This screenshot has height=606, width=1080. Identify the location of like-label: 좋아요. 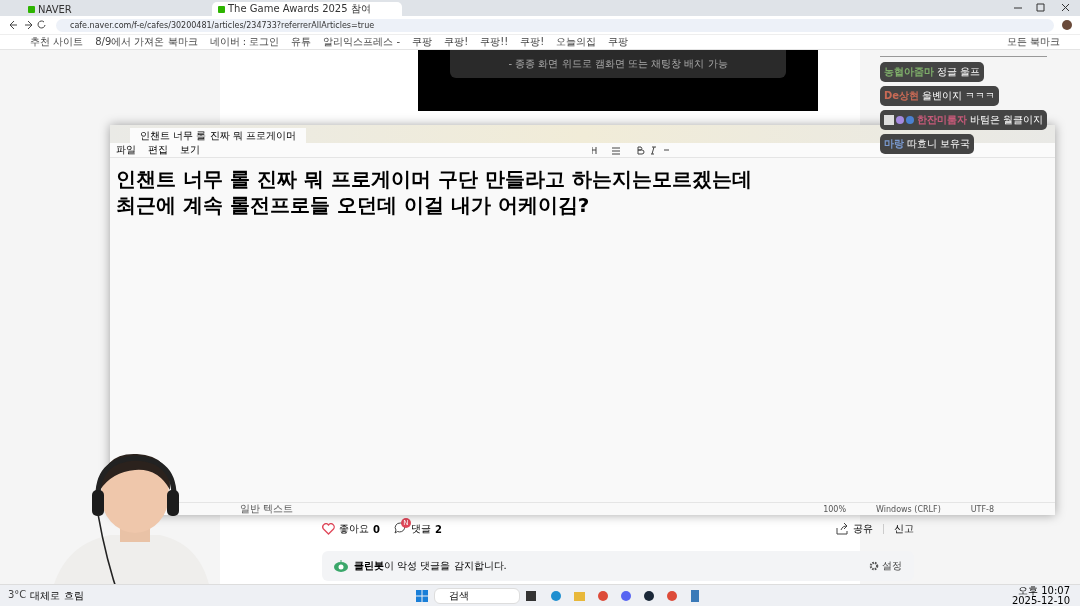
(354, 529).